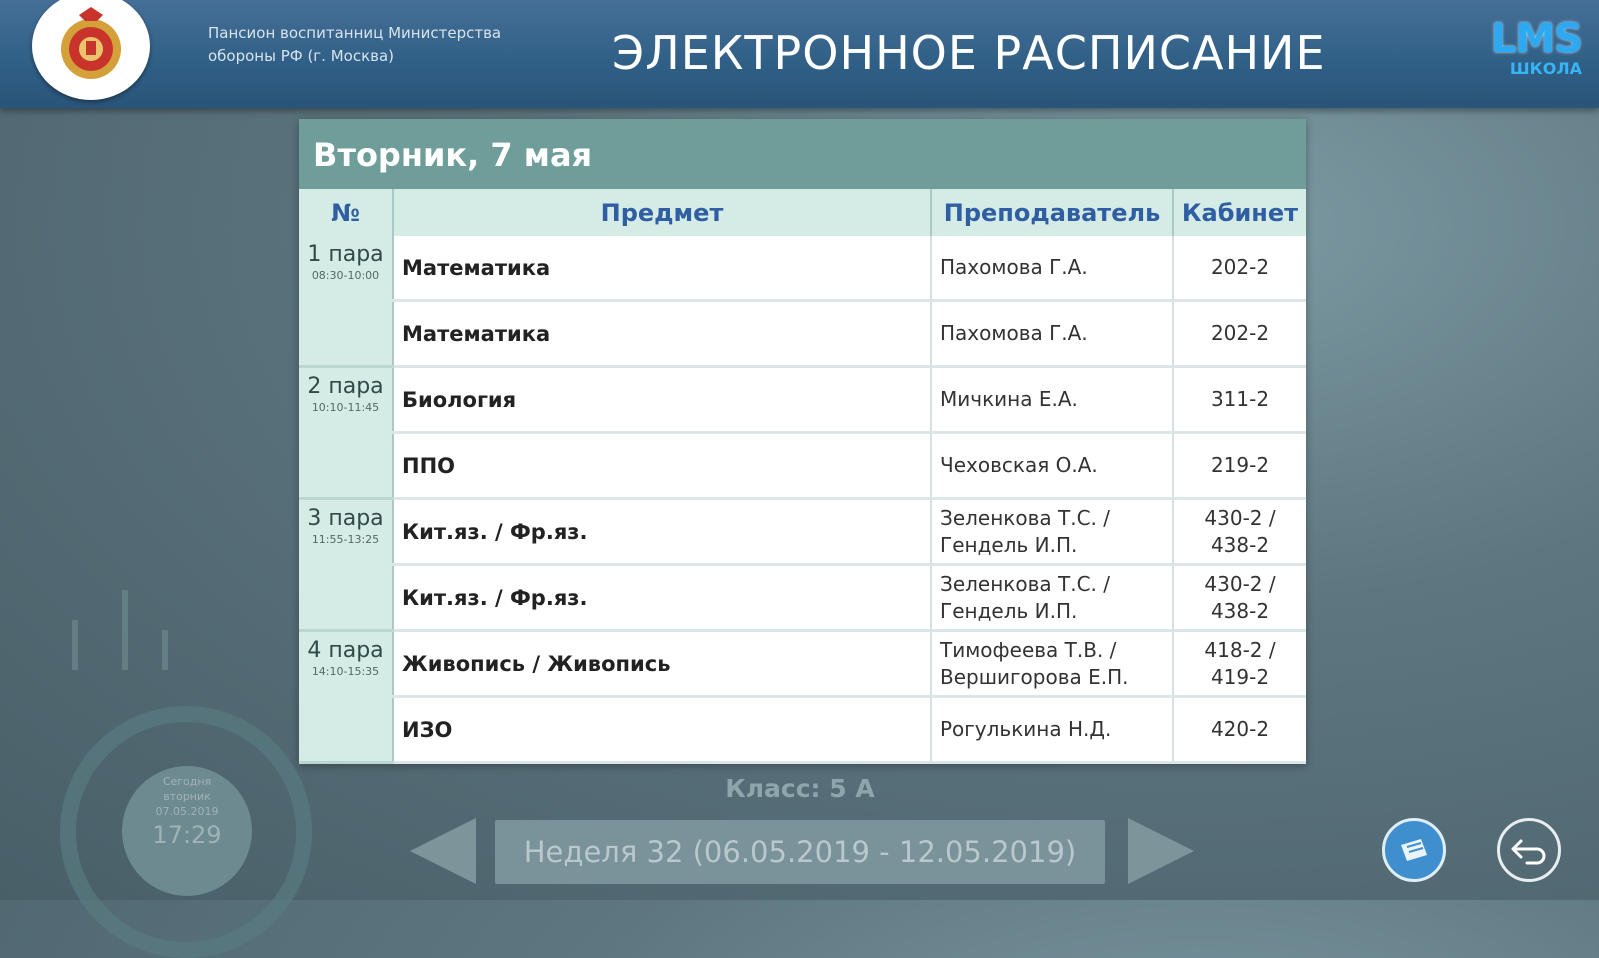 Image resolution: width=1599 pixels, height=958 pixels. Describe the element at coordinates (346, 697) in the screenshot. I see `pair-cell: 4 пара 14:10-15:35` at that location.